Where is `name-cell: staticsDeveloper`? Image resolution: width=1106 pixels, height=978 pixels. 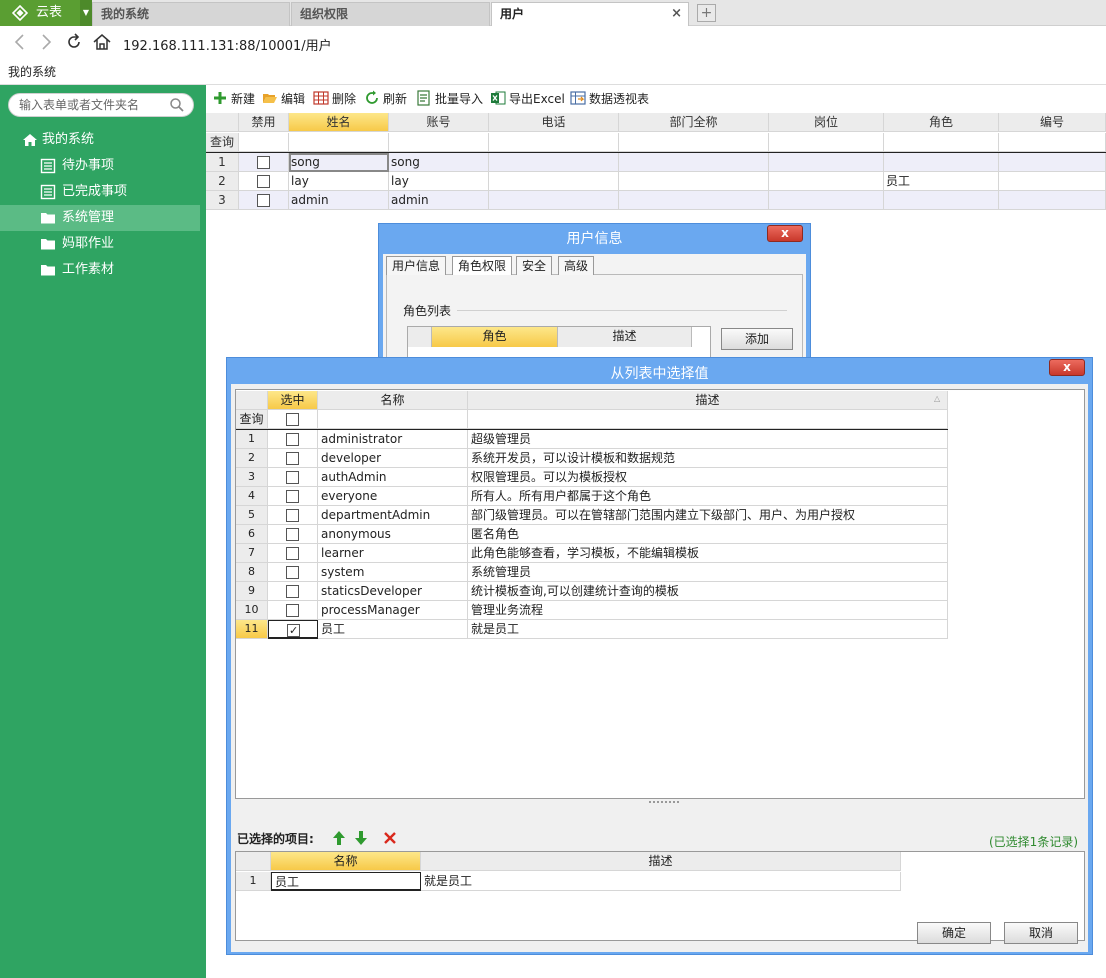 name-cell: staticsDeveloper is located at coordinates (393, 591).